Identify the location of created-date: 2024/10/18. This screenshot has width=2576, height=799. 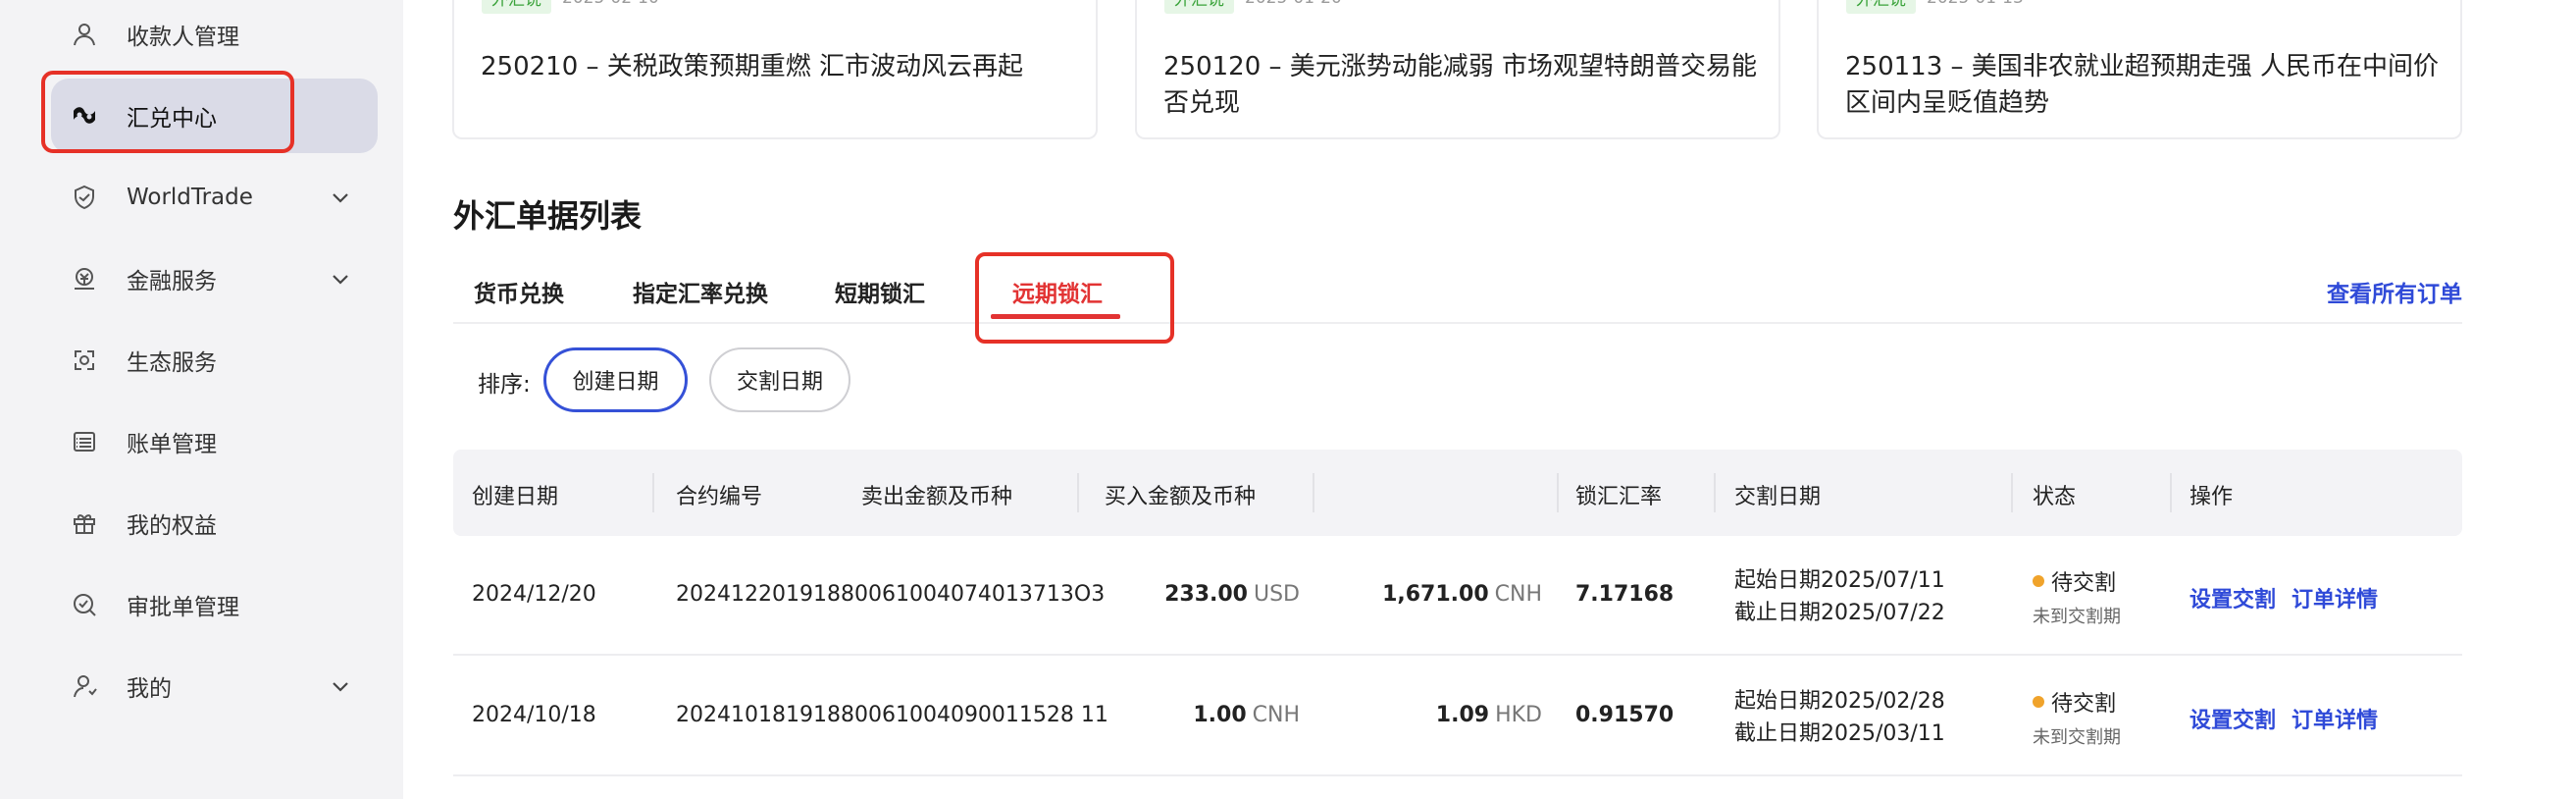
(534, 715).